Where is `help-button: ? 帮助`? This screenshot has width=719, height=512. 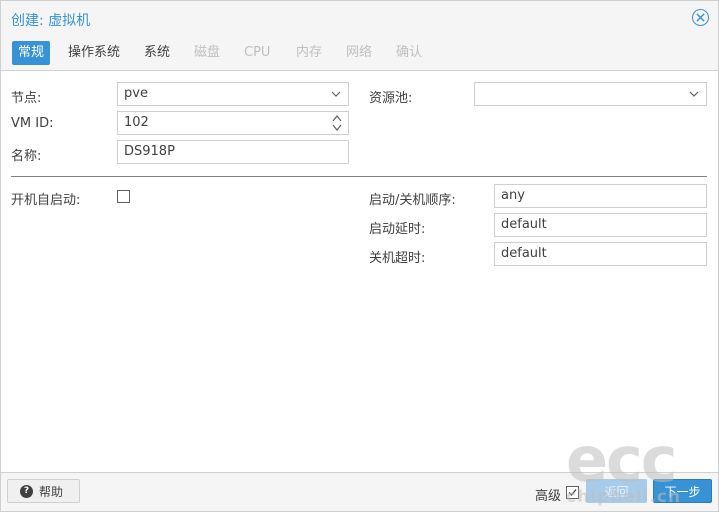
help-button: ? 帮助 is located at coordinates (43, 491).